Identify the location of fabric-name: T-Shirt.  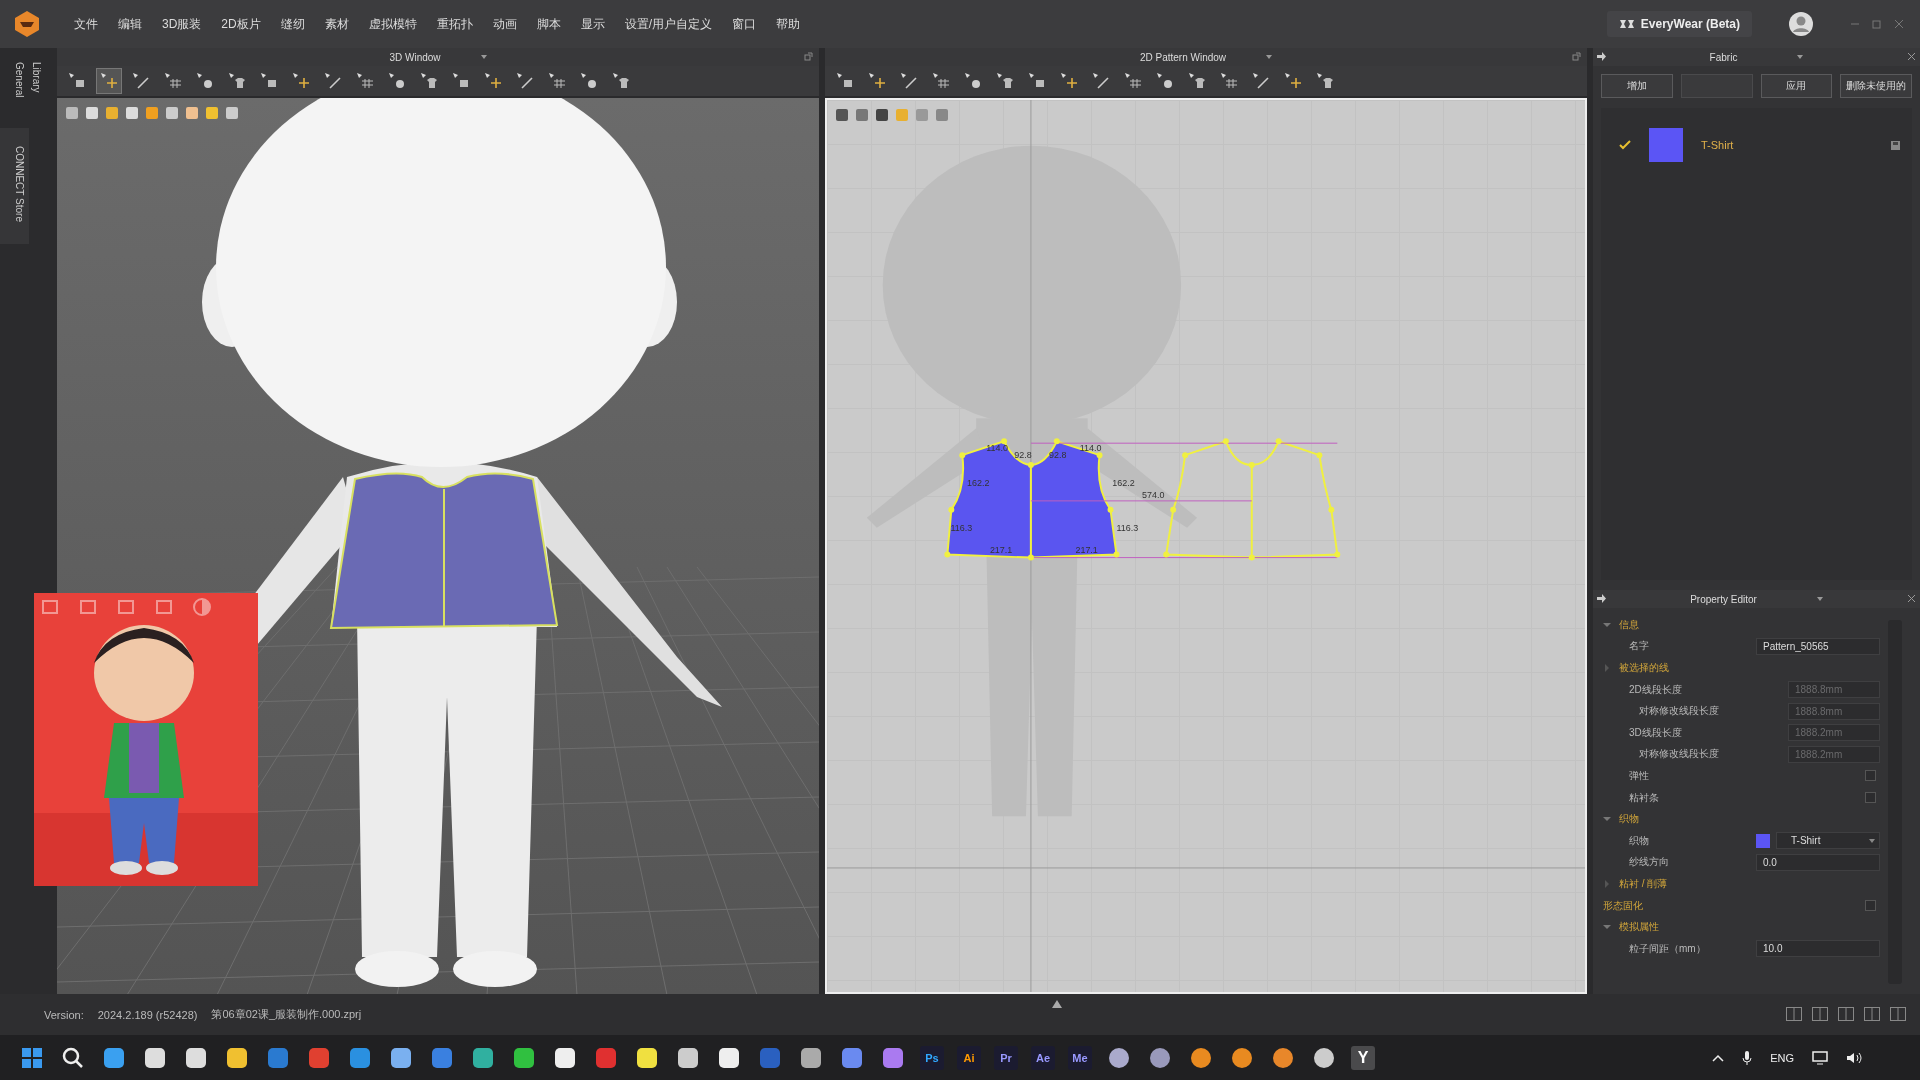
(1787, 145).